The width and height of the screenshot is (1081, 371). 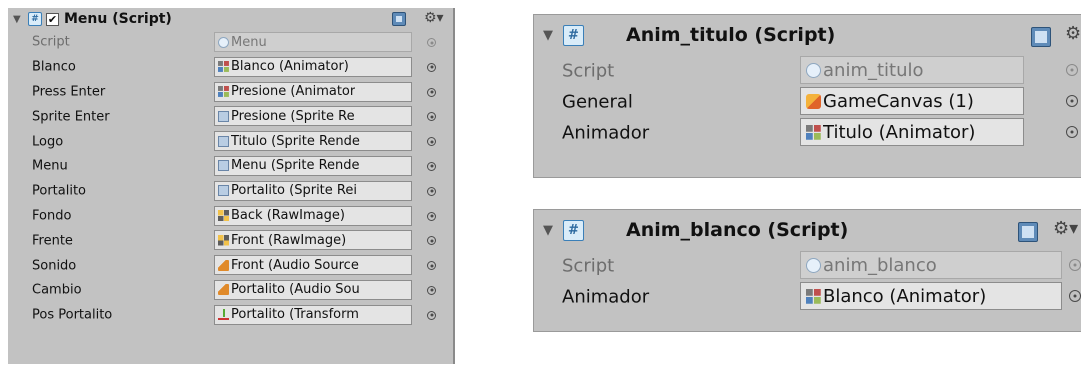 What do you see at coordinates (731, 35) in the screenshot?
I see `component-title: Anim_titulo (Script)` at bounding box center [731, 35].